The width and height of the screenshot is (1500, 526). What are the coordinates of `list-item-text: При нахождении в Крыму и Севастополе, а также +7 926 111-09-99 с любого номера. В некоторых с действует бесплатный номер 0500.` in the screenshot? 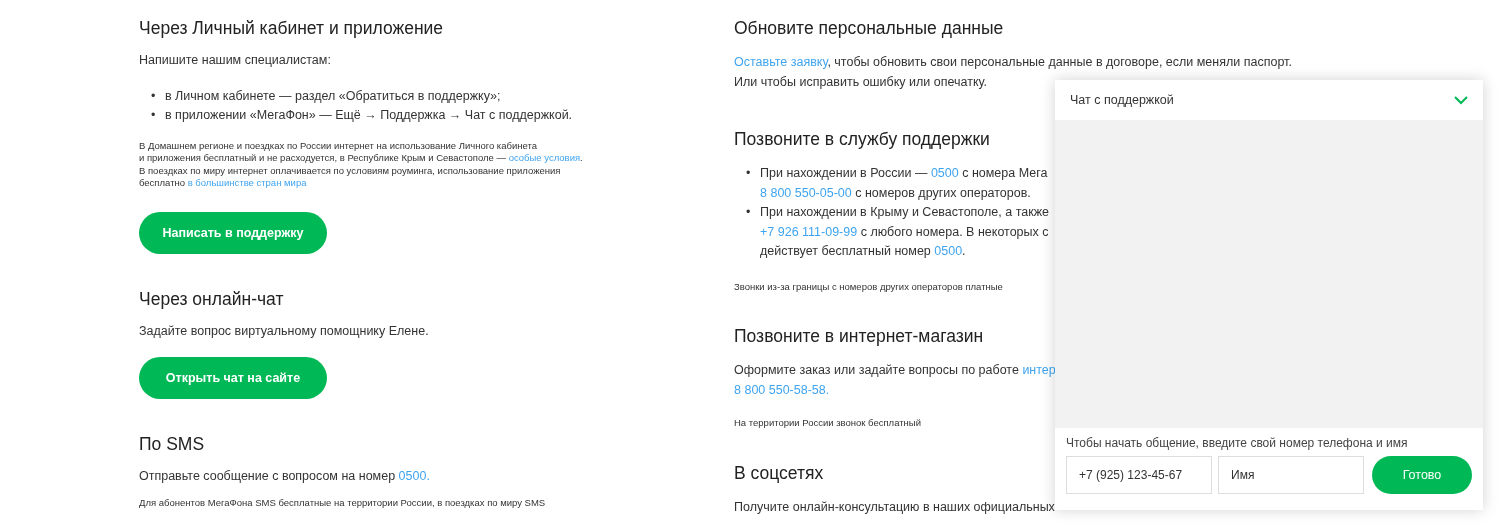 It's located at (904, 232).